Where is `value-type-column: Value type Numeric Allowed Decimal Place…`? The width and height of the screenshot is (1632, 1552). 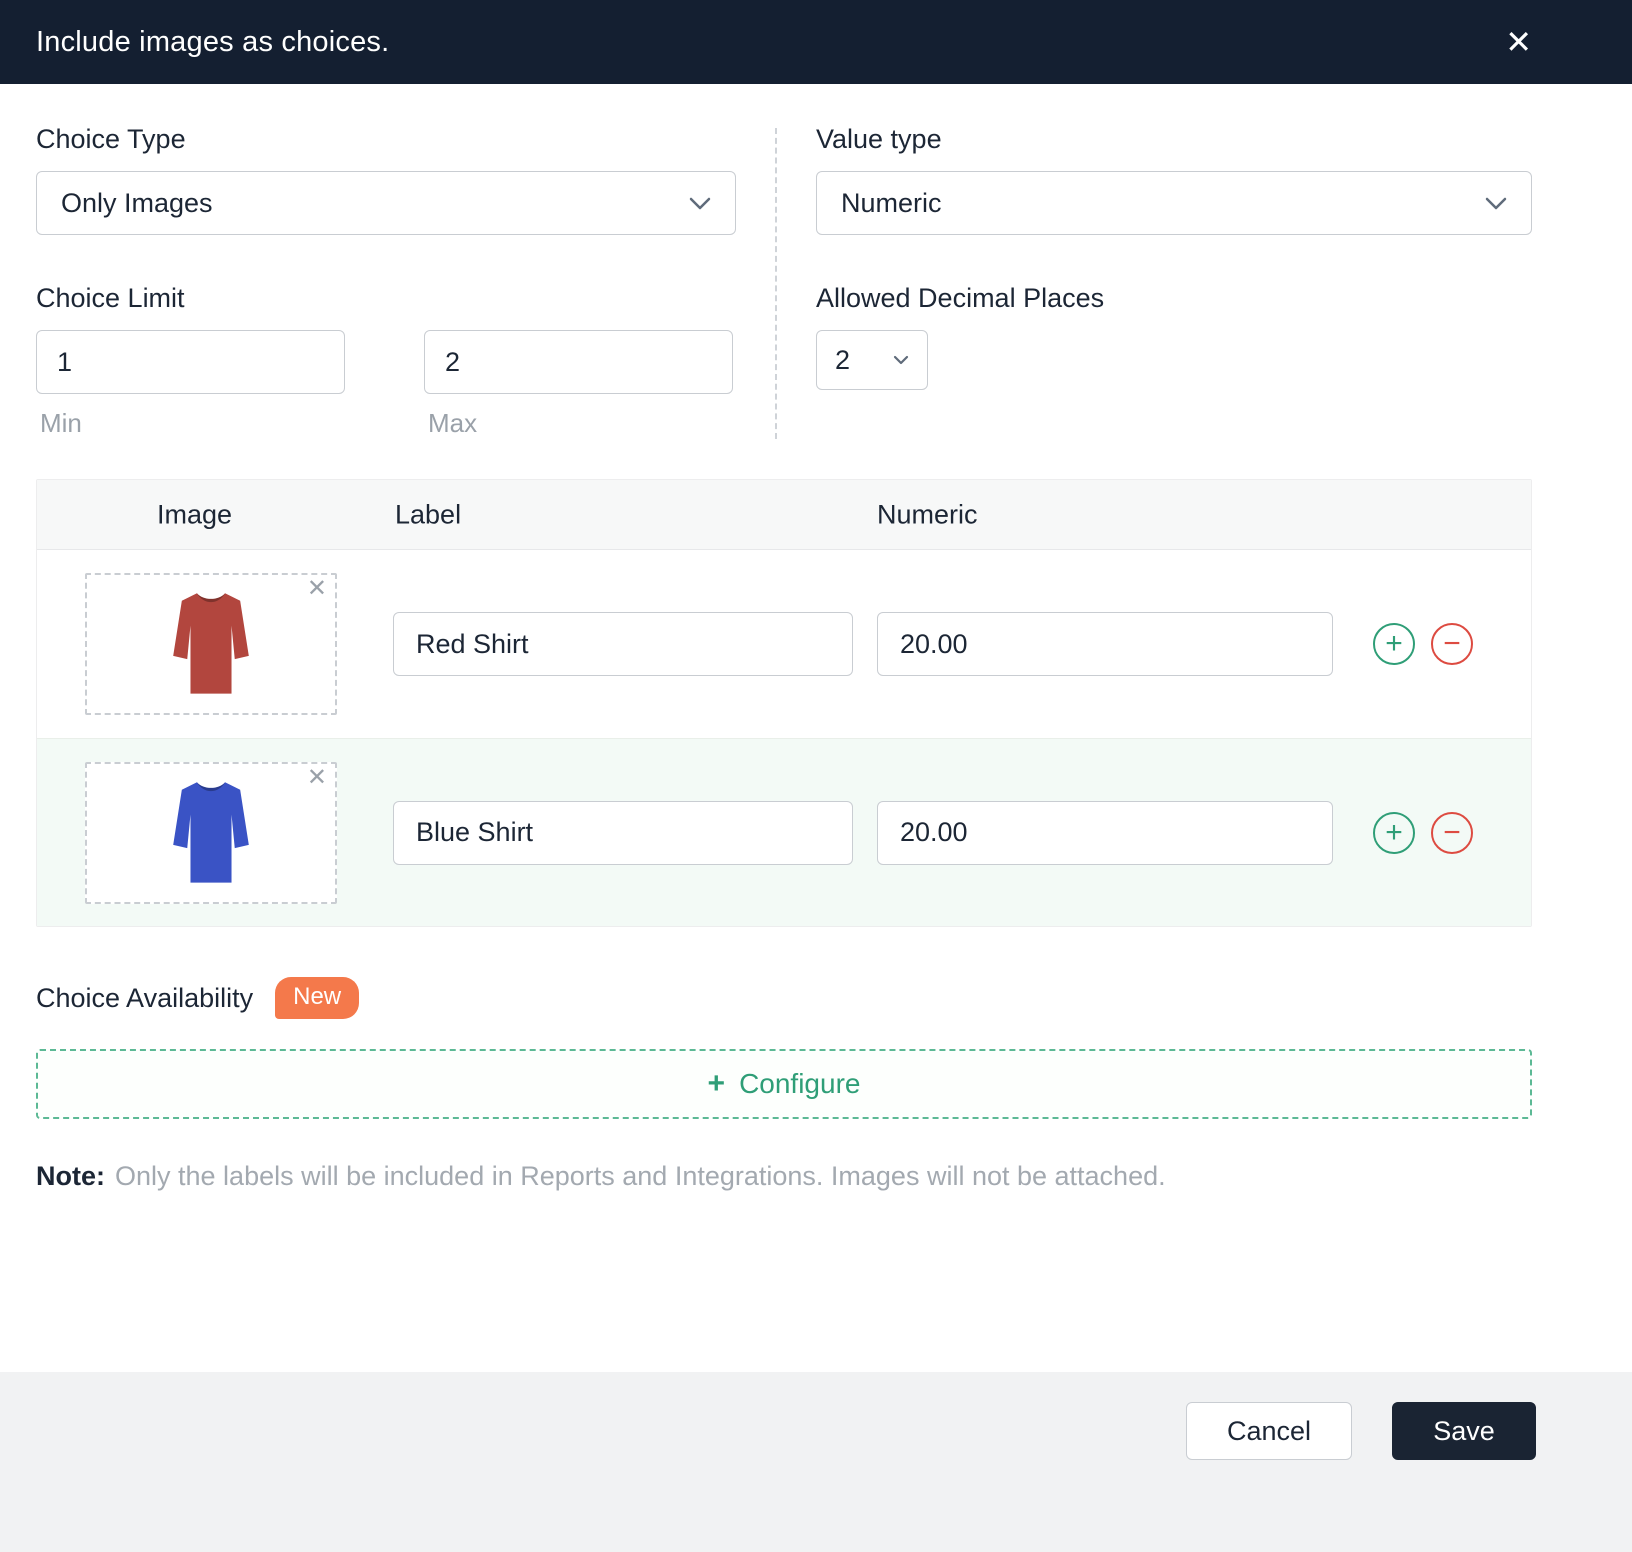 value-type-column: Value type Numeric Allowed Decimal Place… is located at coordinates (1174, 281).